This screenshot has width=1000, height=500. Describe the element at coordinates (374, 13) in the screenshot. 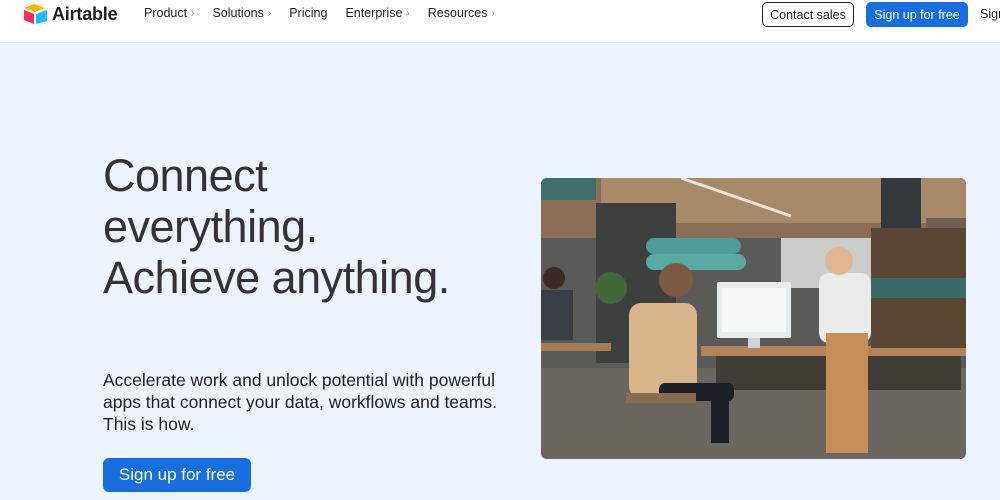

I see `nav-enterprise-label: Enterprise` at that location.